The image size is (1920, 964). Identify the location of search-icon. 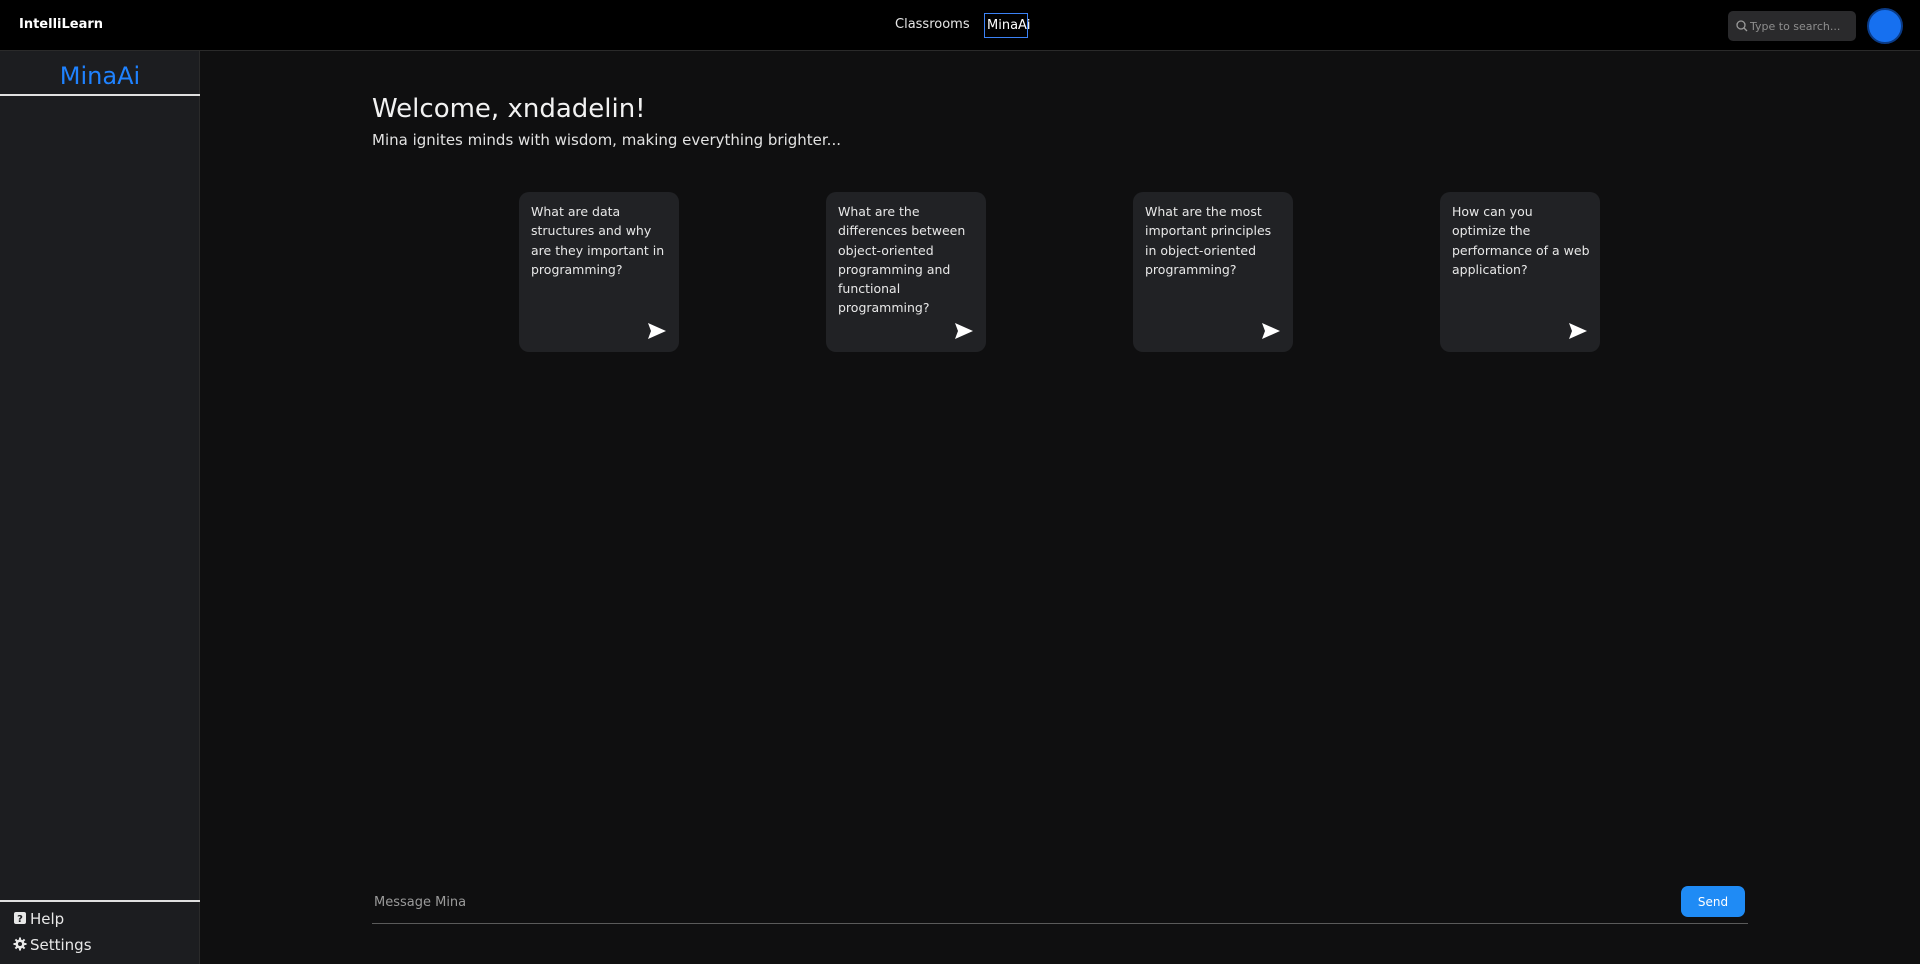
(1742, 26).